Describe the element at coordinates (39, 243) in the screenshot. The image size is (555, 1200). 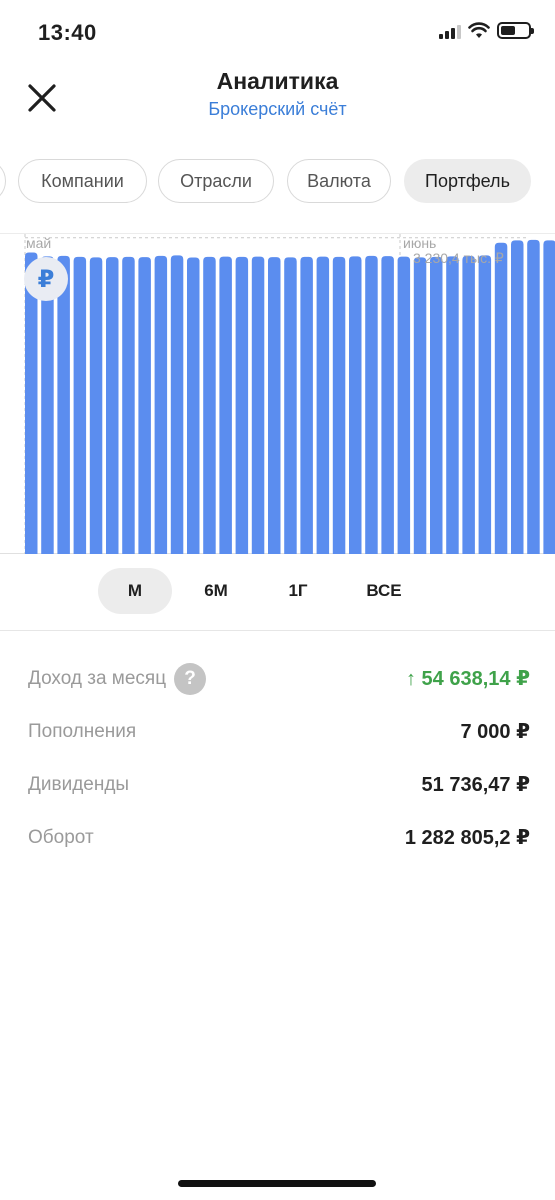
I see `month-label-may: май` at that location.